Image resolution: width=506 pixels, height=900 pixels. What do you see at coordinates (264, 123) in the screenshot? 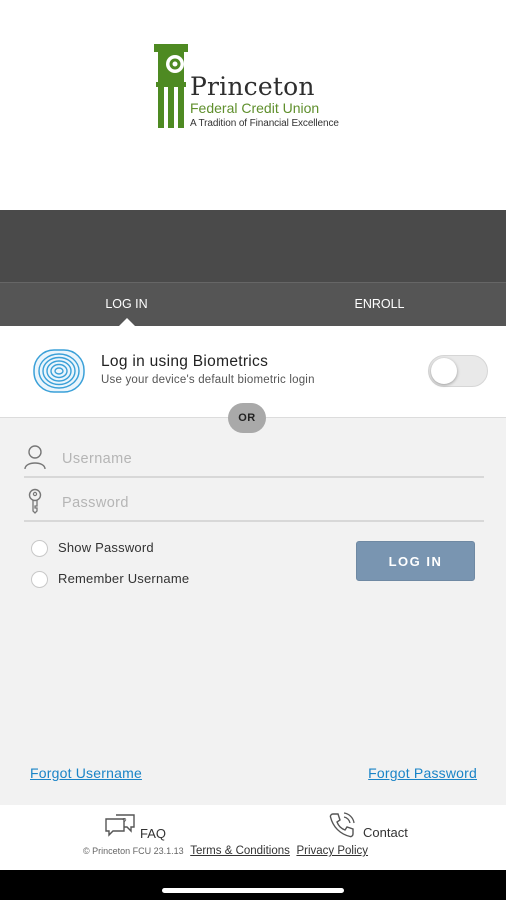
I see `brand-tagline: A Tradition of Financial Excellence` at bounding box center [264, 123].